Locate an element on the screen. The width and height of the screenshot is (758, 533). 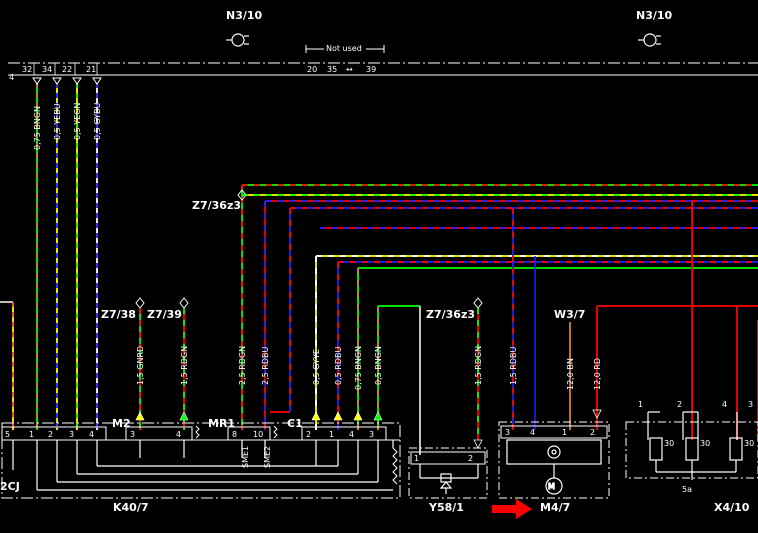
wire-label-2: 0,5 YEBU is located at coordinates (57, 121).